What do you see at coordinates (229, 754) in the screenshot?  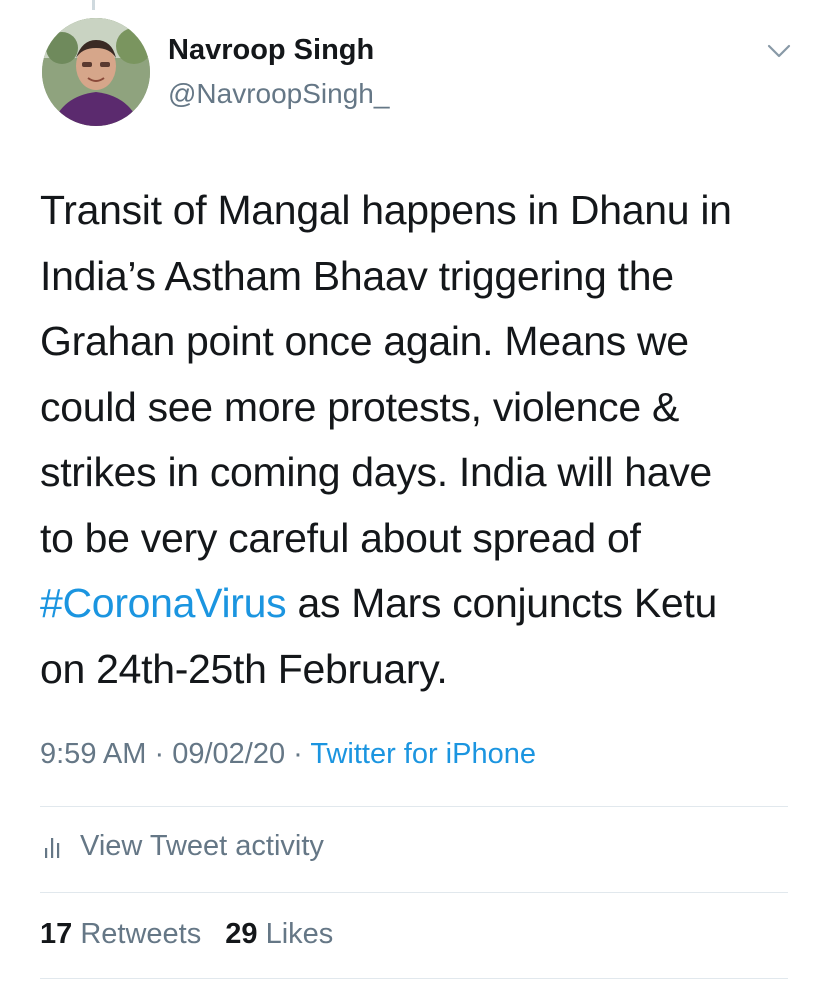 I see `tweet-date: 09/02/20` at bounding box center [229, 754].